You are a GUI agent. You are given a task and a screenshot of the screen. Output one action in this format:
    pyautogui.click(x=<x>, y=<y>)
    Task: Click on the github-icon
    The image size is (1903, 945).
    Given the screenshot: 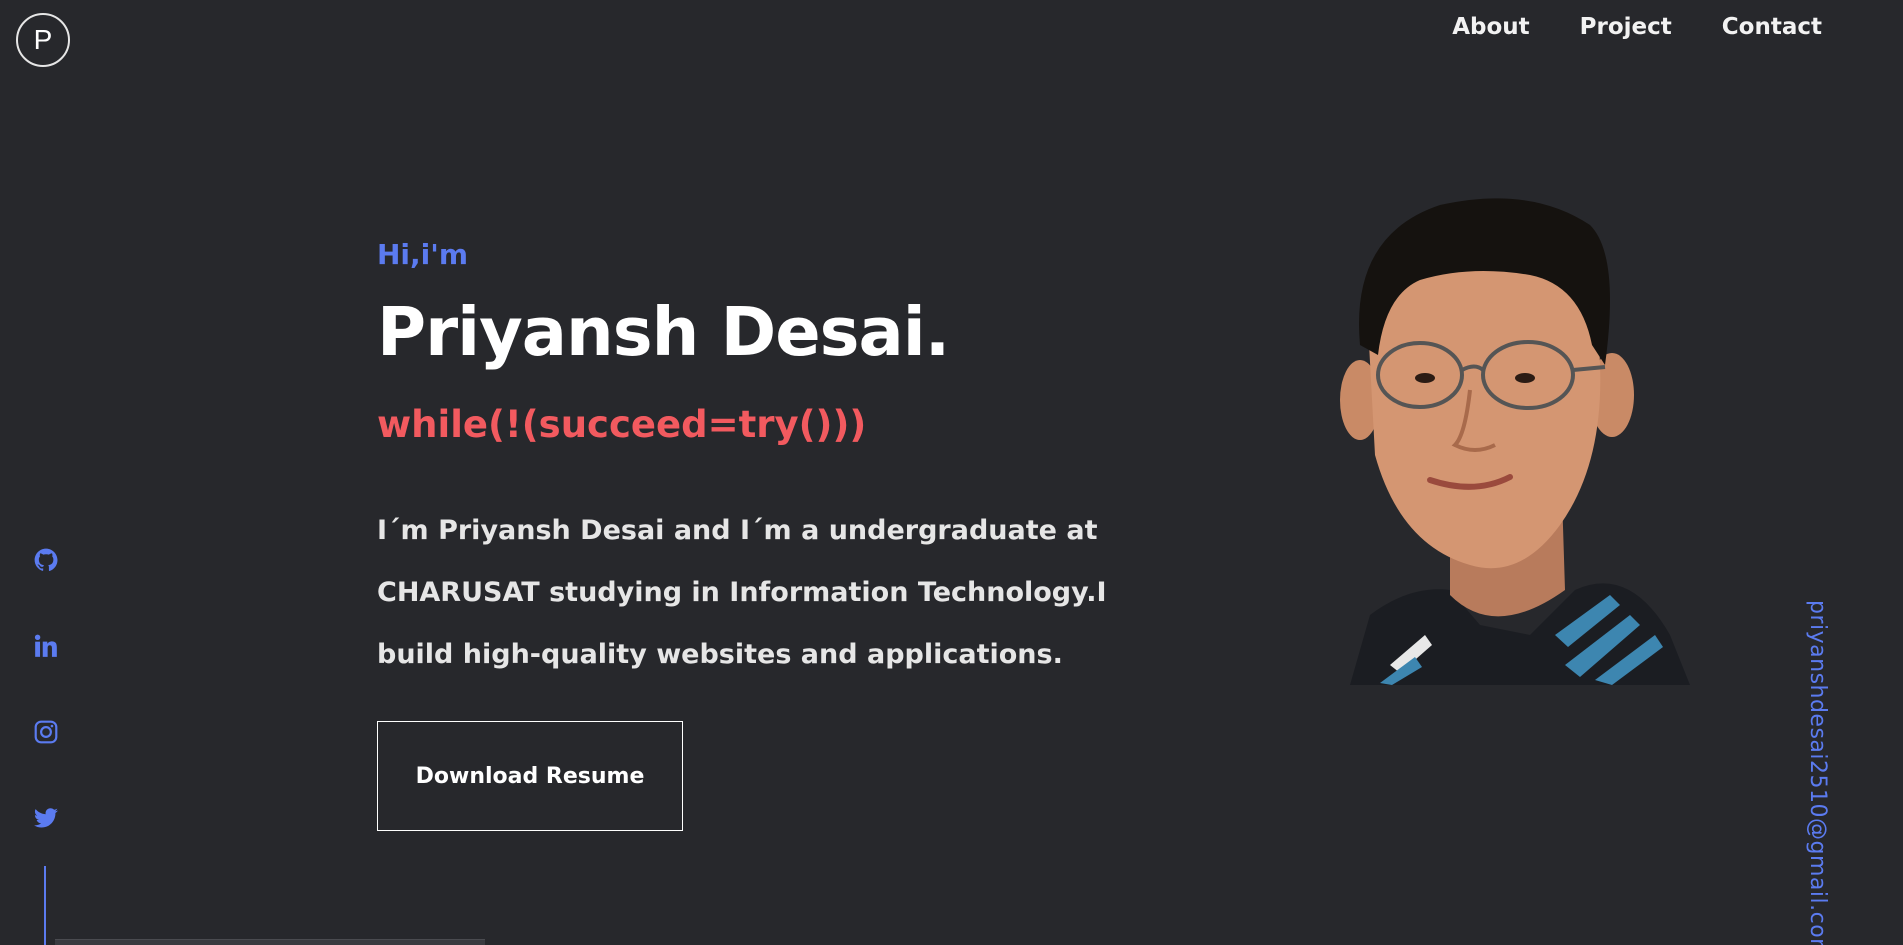 What is the action you would take?
    pyautogui.click(x=46, y=560)
    